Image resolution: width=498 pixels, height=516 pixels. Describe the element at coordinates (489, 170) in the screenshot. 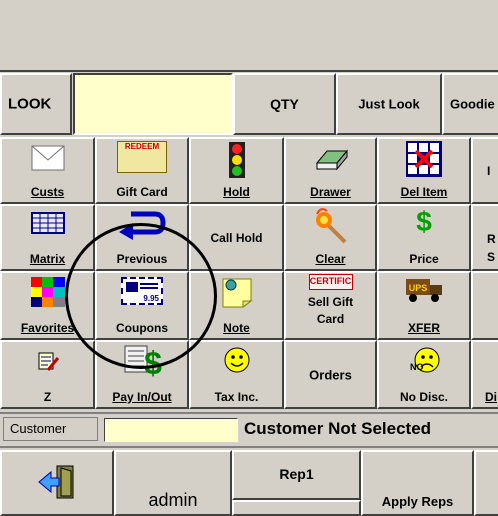

I see `right-row1-label: I` at that location.